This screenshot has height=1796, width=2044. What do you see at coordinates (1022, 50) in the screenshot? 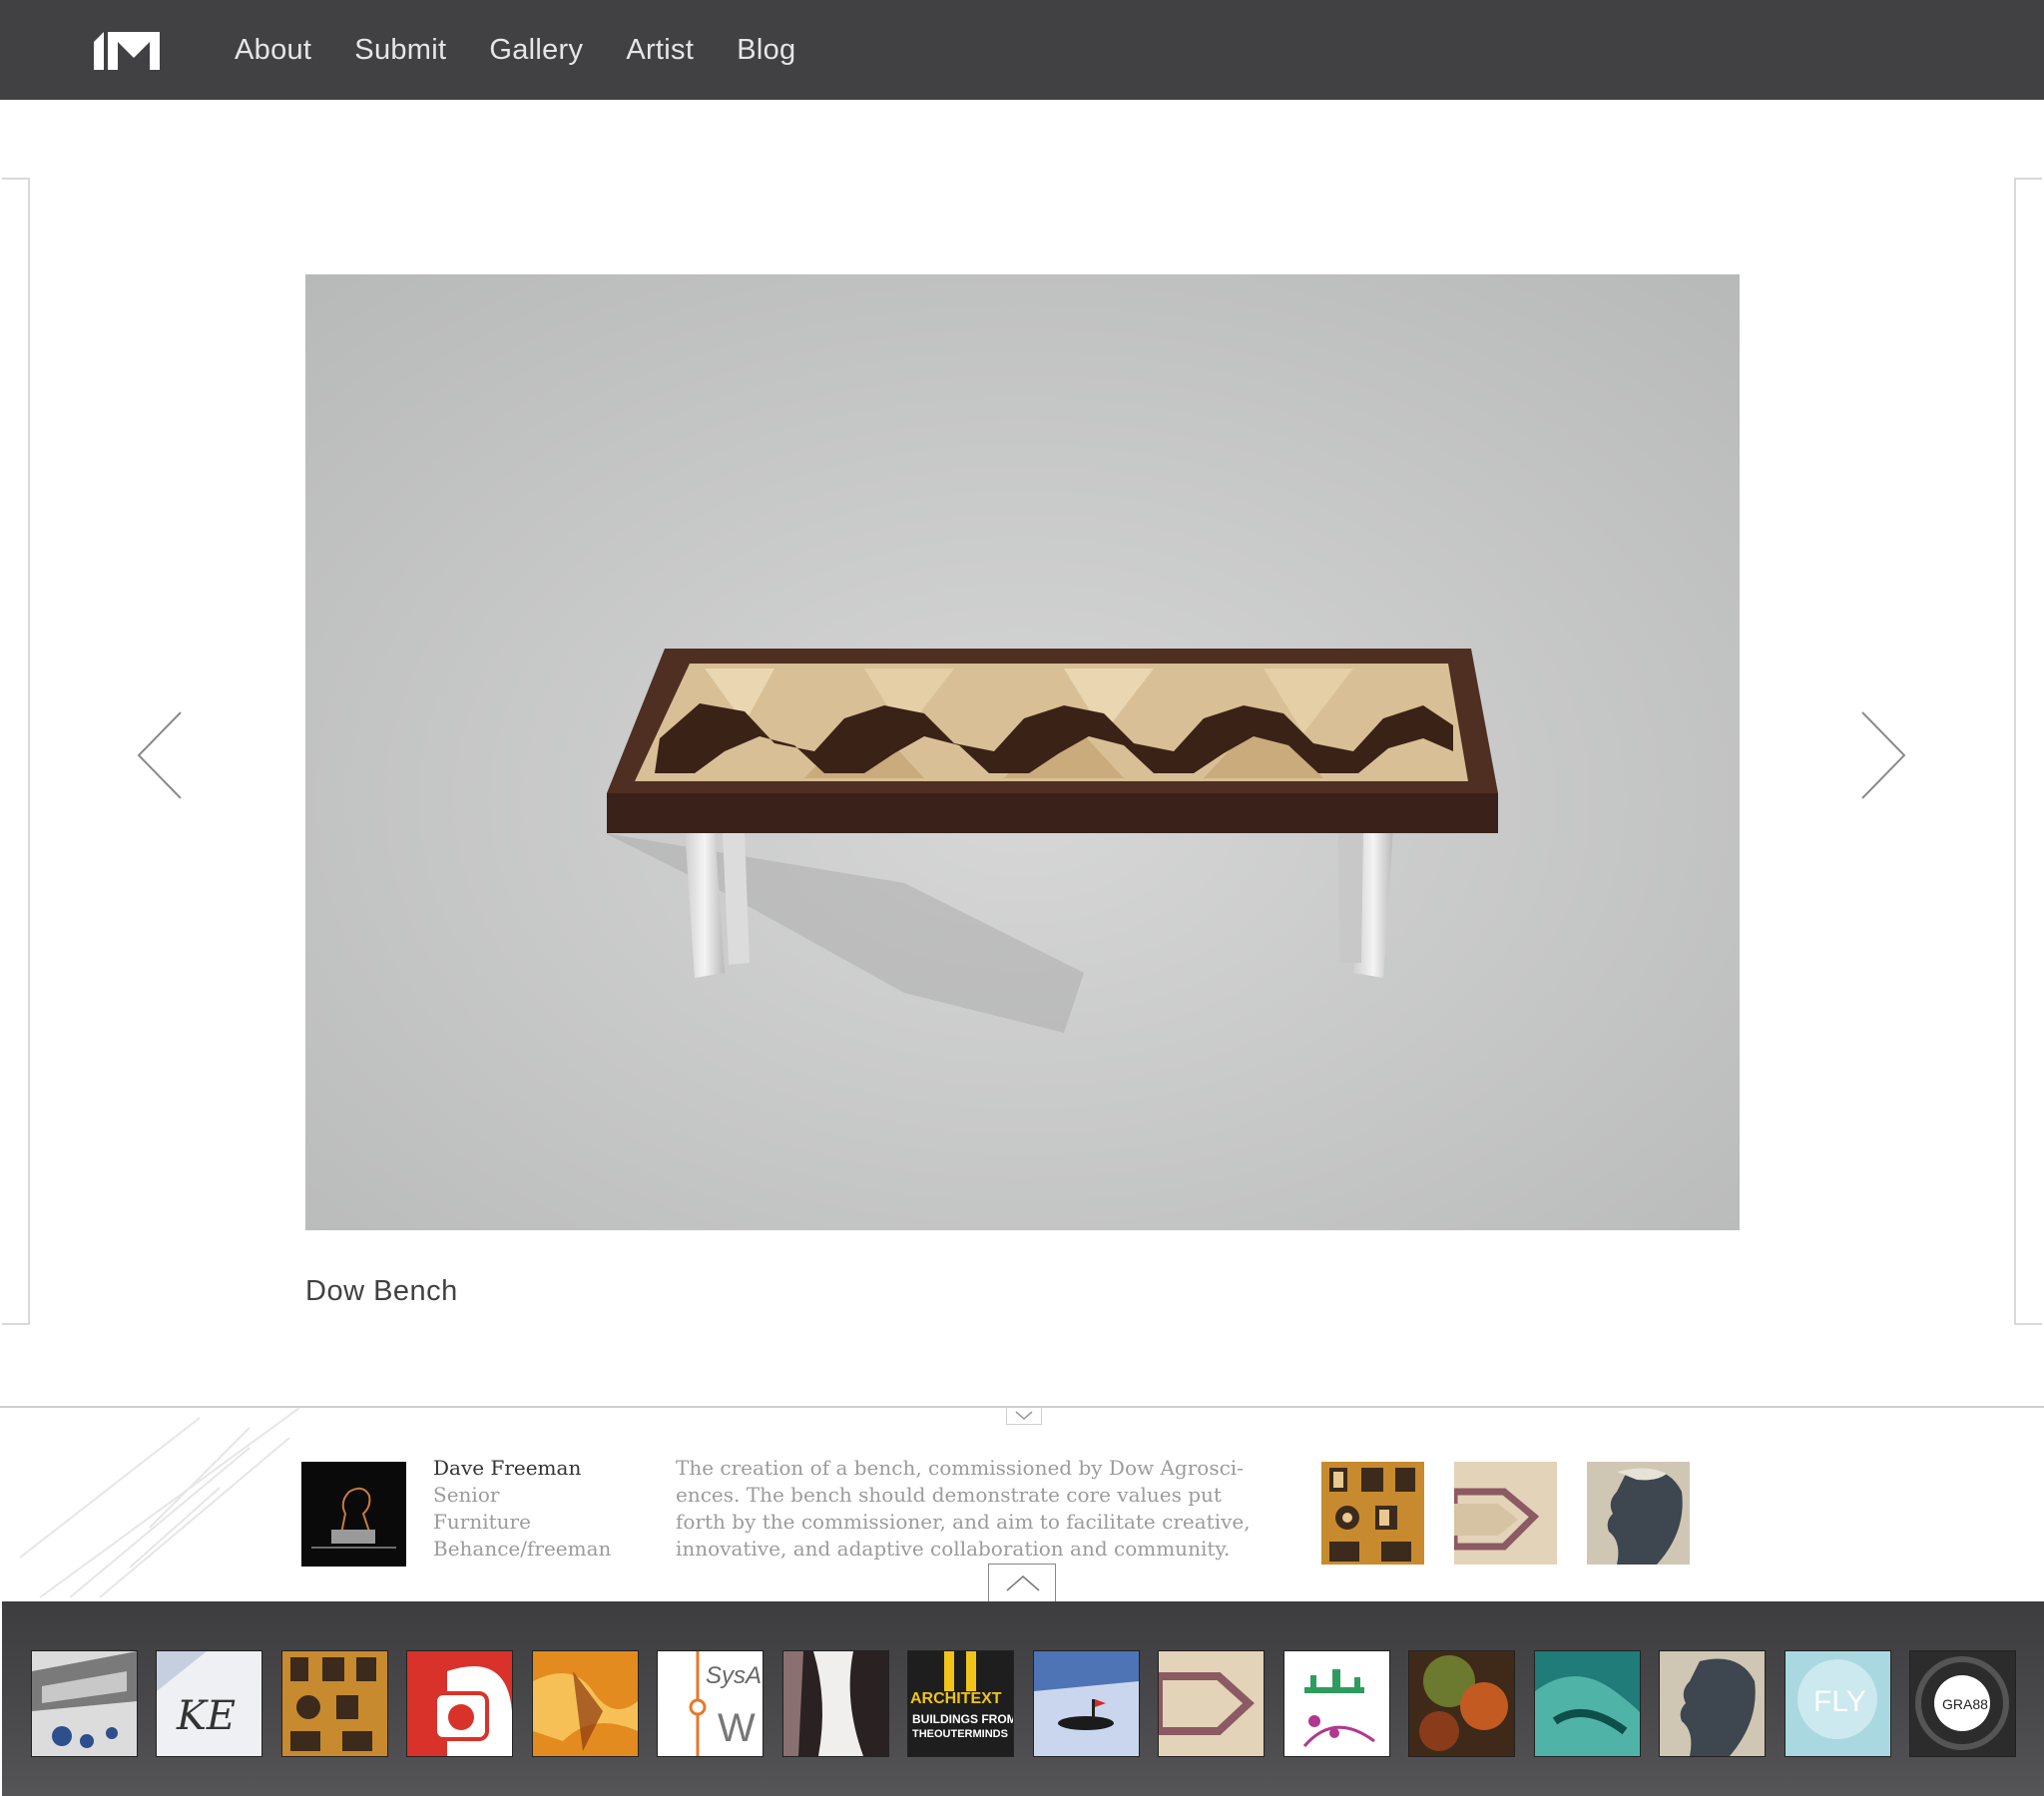
I see `top-navigation-bar: About Submit Gallery Artist Blog` at bounding box center [1022, 50].